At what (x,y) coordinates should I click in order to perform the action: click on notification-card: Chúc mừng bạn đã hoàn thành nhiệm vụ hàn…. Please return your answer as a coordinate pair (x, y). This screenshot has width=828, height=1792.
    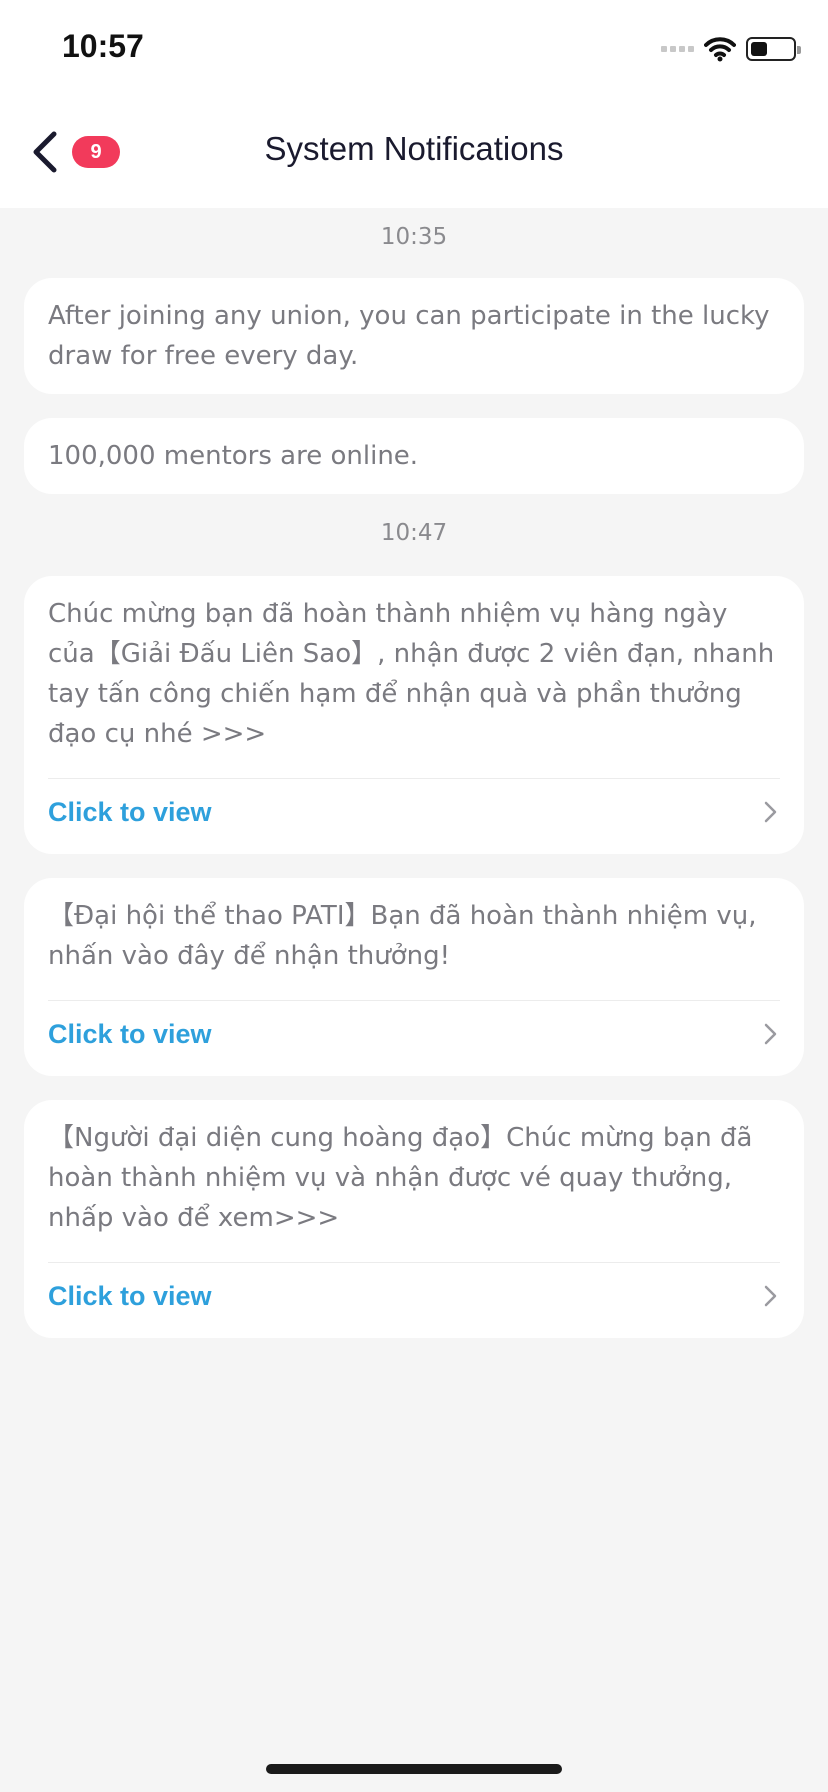
    Looking at the image, I should click on (414, 715).